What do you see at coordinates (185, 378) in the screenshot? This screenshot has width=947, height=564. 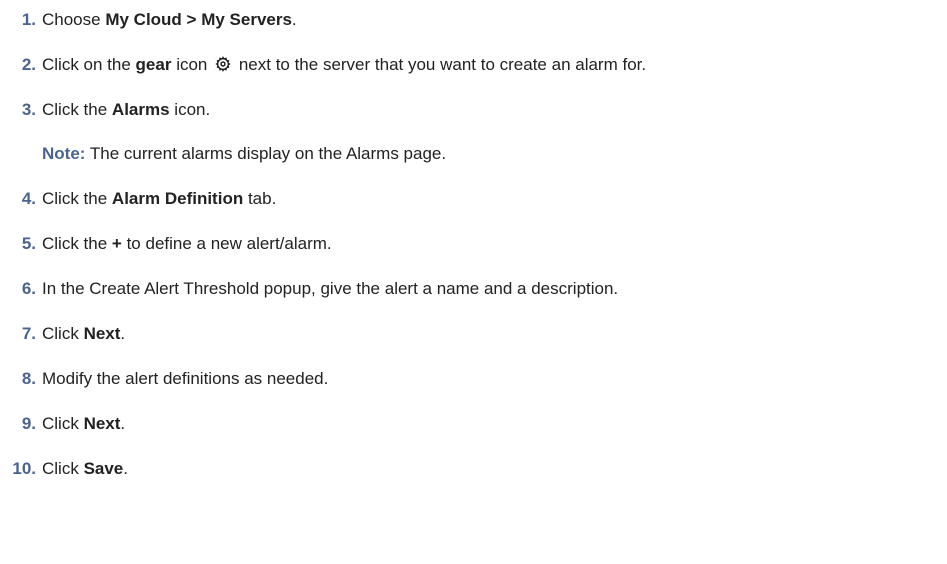 I see `step-text: Modify the alert definitions as needed.` at bounding box center [185, 378].